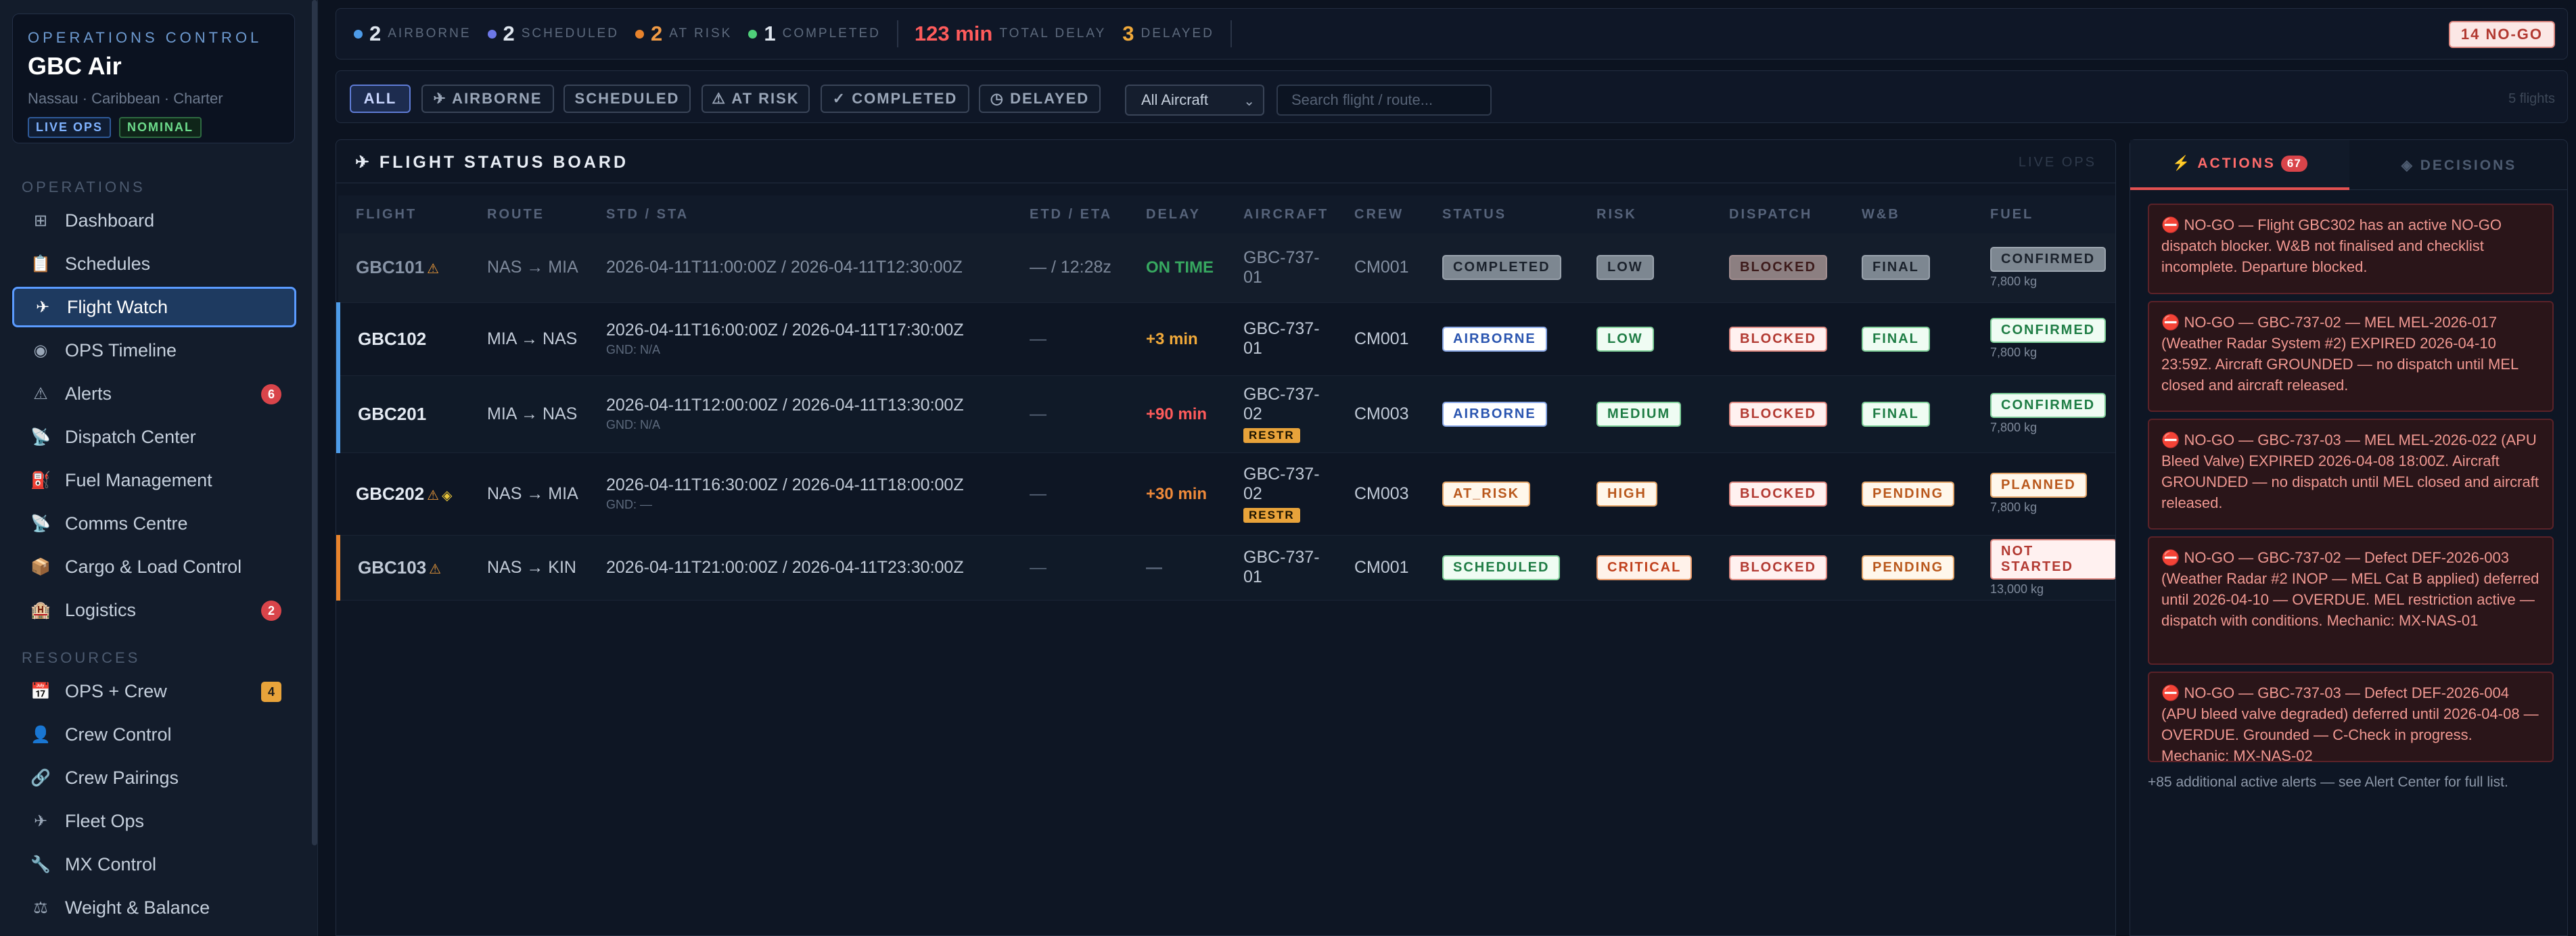 The image size is (2576, 936). I want to click on sidebar-item-comms-centre: 📡 Comms Centre, so click(154, 524).